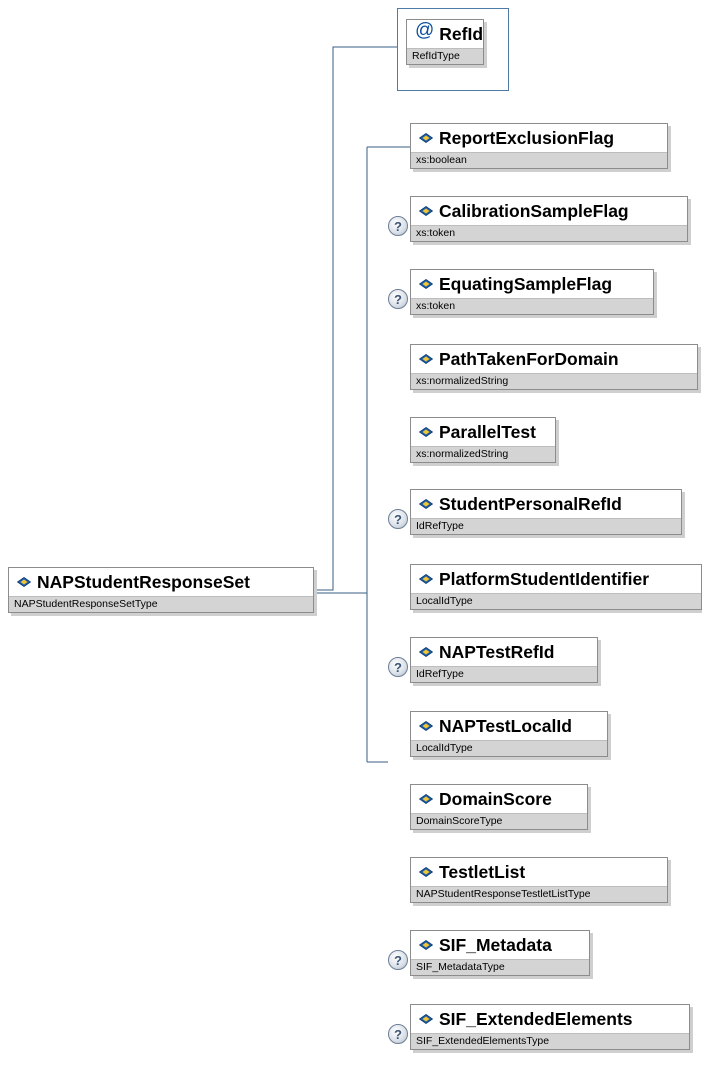 This screenshot has height=1067, width=702. What do you see at coordinates (550, 1041) in the screenshot?
I see `element-type: SIF_ExtendedElementsType` at bounding box center [550, 1041].